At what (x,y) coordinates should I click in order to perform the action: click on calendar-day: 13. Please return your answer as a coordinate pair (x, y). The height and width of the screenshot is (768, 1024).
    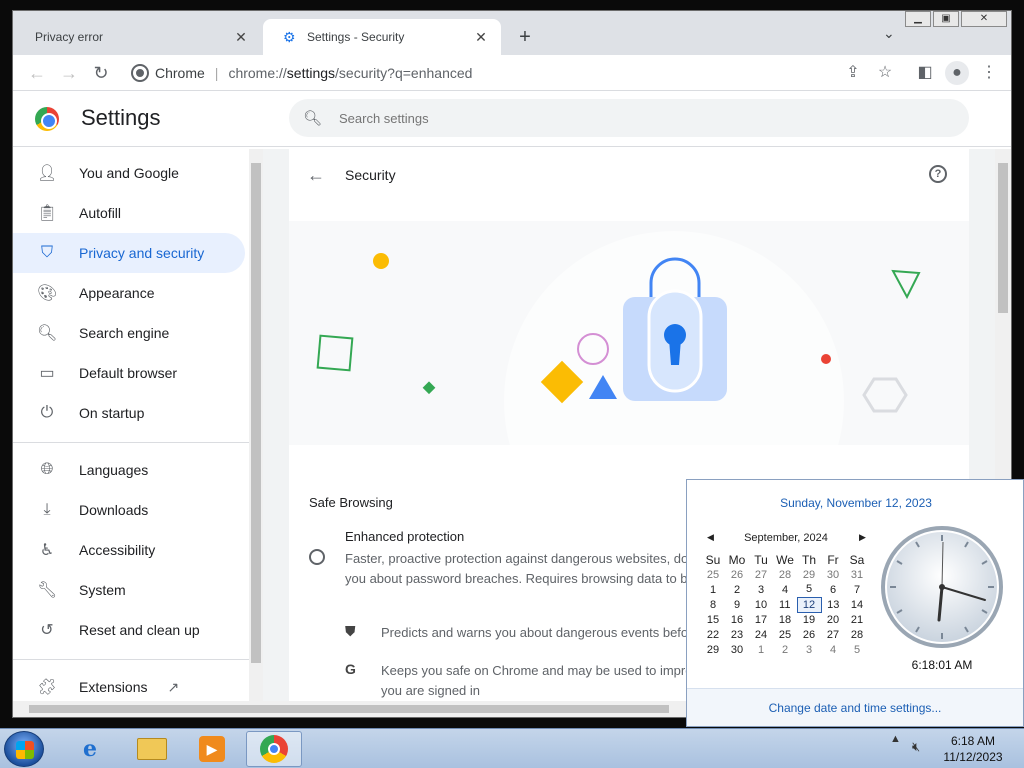
    Looking at the image, I should click on (833, 604).